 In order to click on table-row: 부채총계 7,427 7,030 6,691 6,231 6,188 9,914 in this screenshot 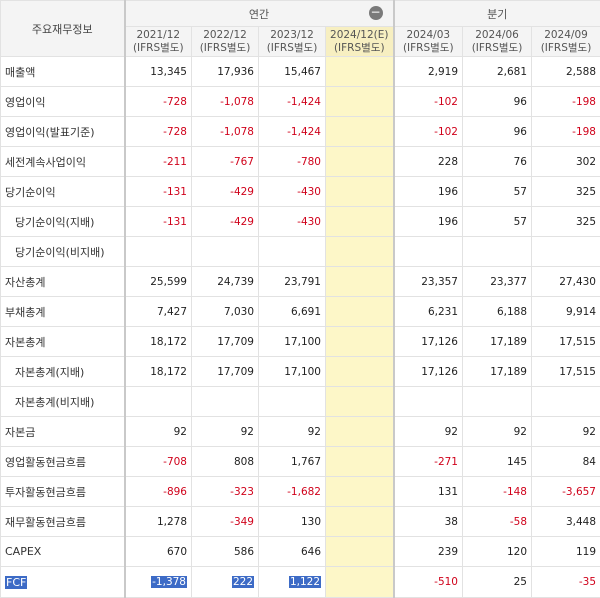, I will do `click(300, 311)`.